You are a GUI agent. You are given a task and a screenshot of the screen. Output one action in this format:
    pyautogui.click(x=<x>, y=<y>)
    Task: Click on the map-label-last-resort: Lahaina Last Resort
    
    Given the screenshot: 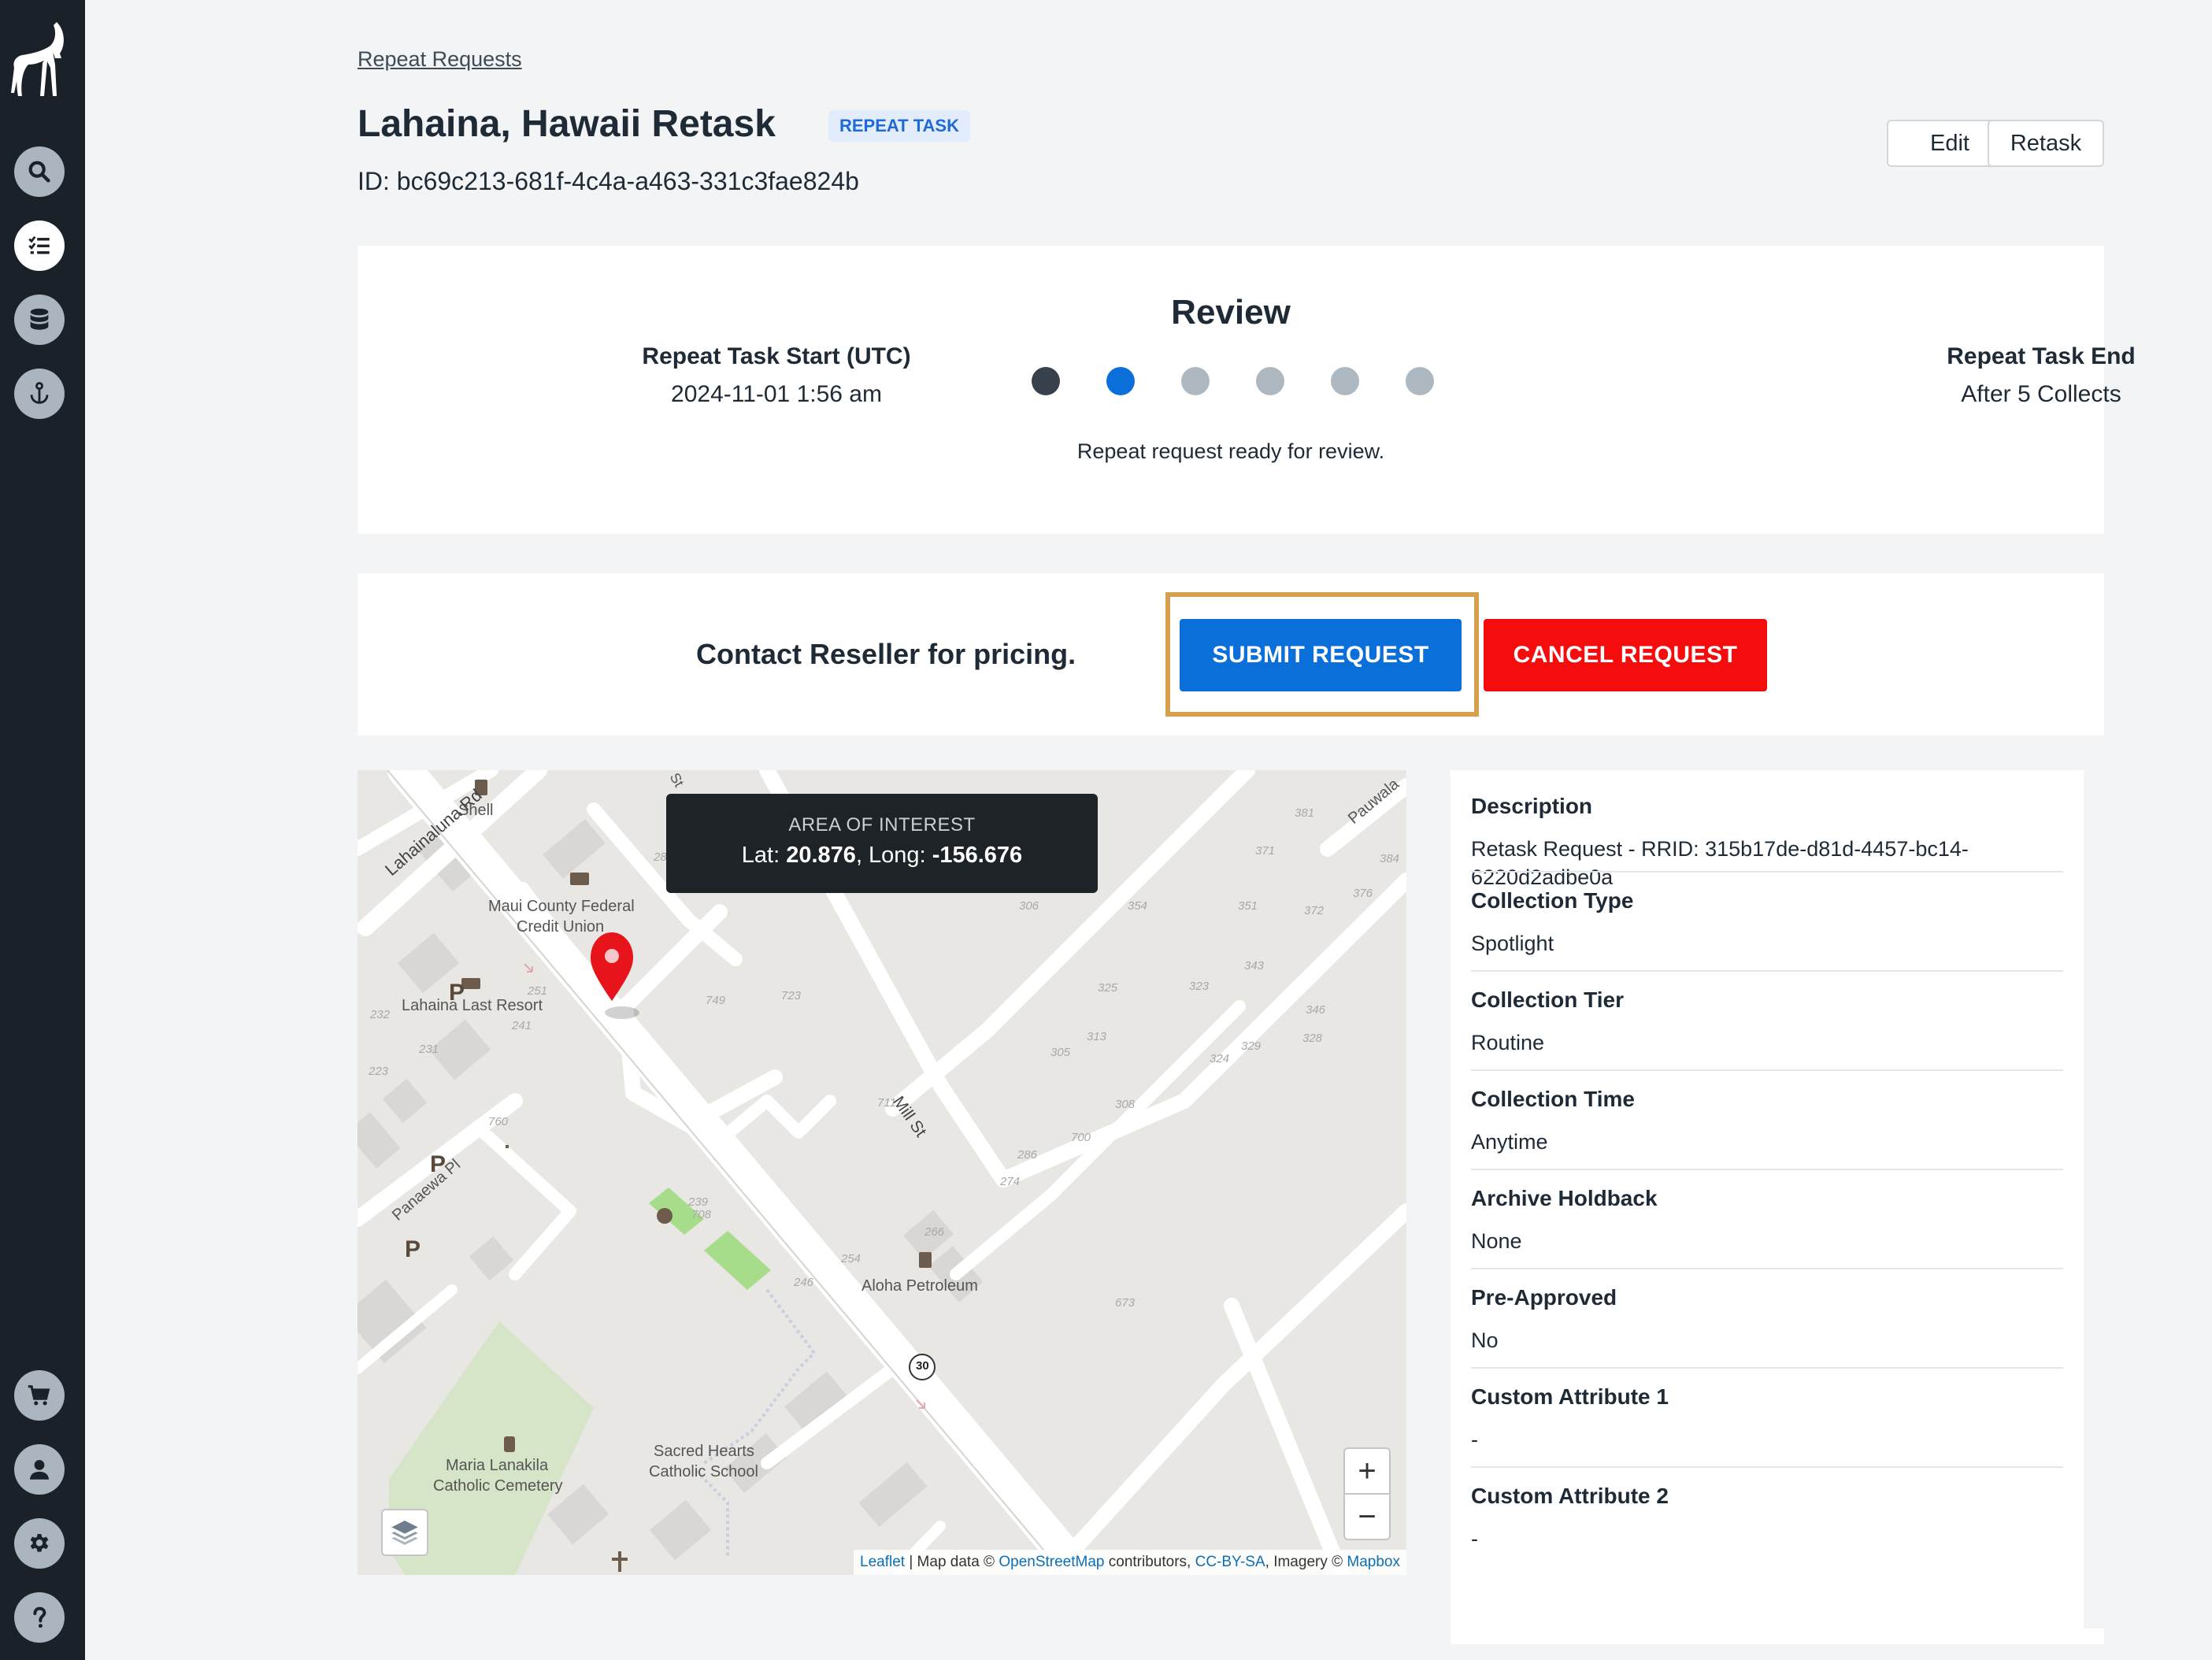 What is the action you would take?
    pyautogui.click(x=472, y=1005)
    